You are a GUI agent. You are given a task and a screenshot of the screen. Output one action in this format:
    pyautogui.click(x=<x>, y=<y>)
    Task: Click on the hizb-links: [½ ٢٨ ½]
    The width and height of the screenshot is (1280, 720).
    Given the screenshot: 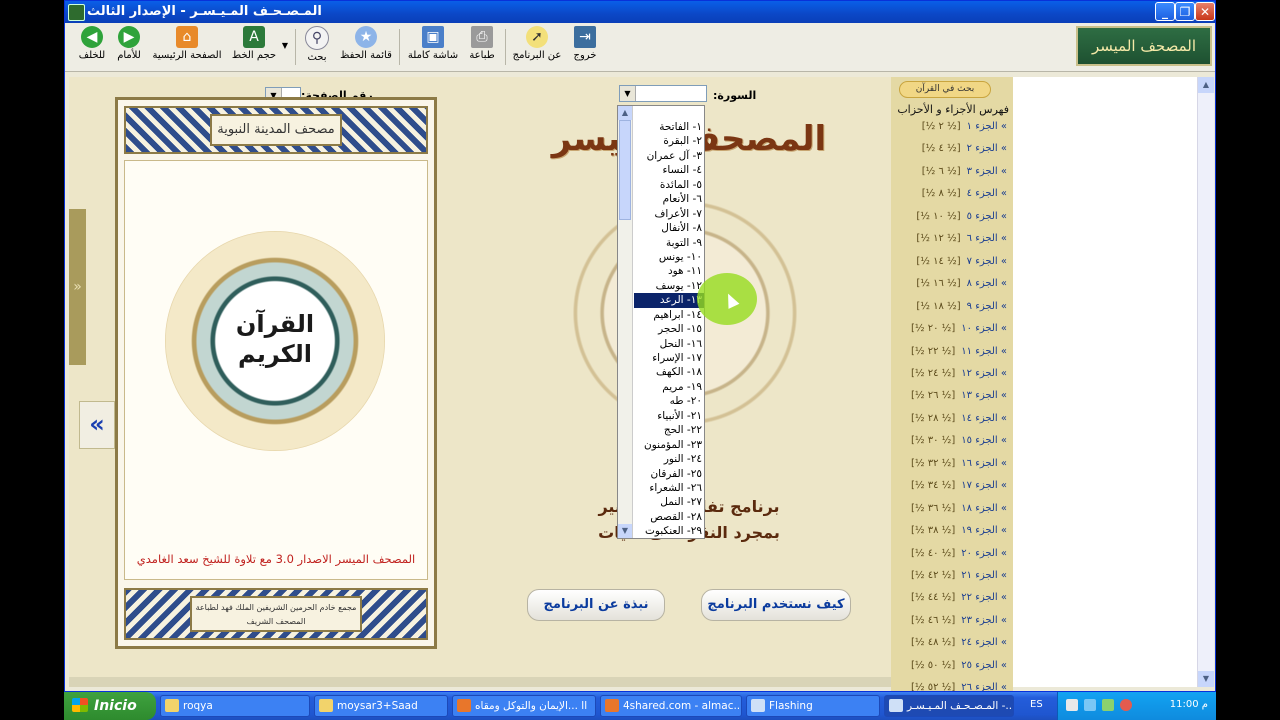 What is the action you would take?
    pyautogui.click(x=933, y=418)
    